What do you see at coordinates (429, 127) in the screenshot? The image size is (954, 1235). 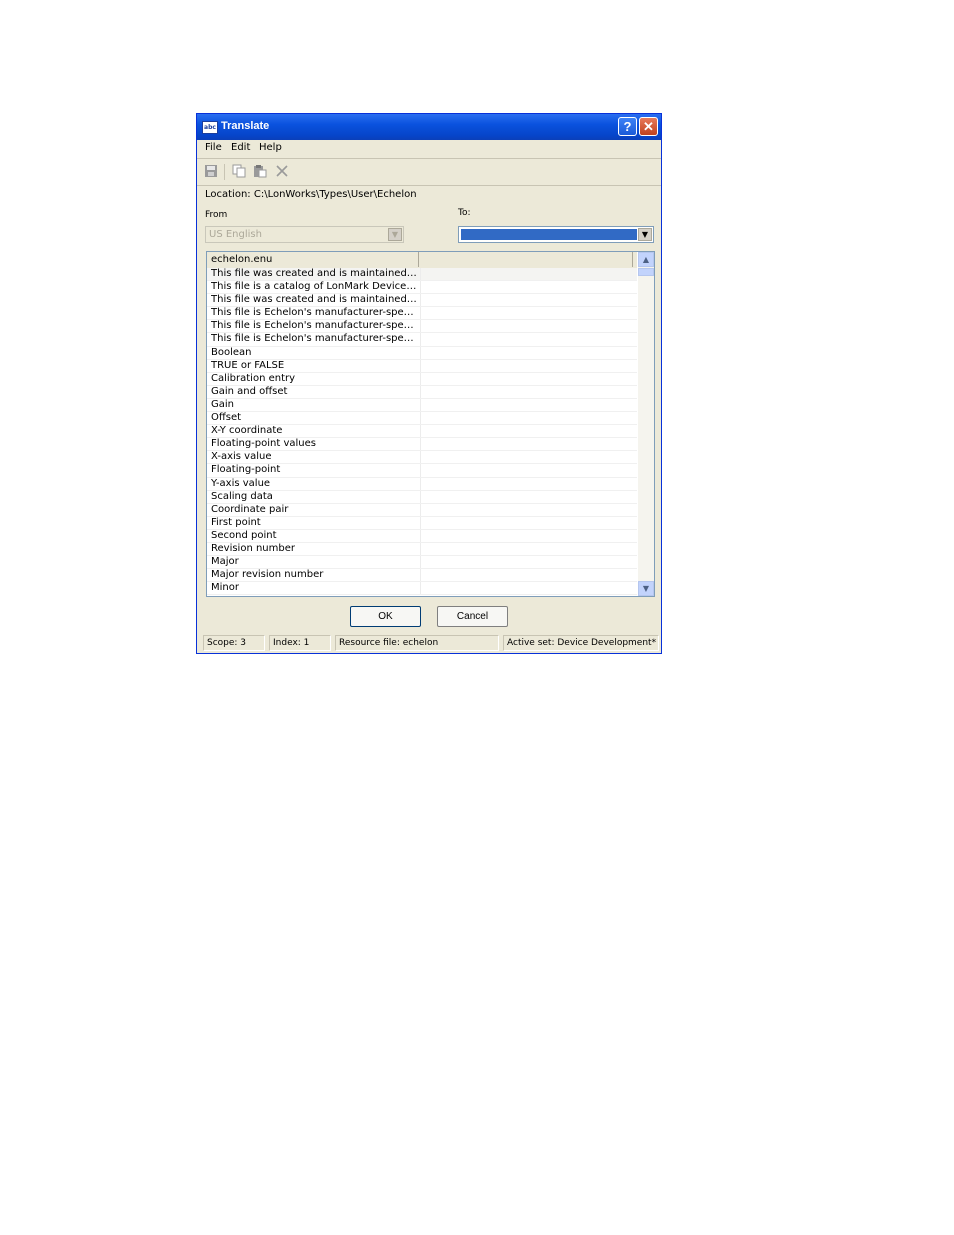 I see `title-bar: abc Translate ? ✕` at bounding box center [429, 127].